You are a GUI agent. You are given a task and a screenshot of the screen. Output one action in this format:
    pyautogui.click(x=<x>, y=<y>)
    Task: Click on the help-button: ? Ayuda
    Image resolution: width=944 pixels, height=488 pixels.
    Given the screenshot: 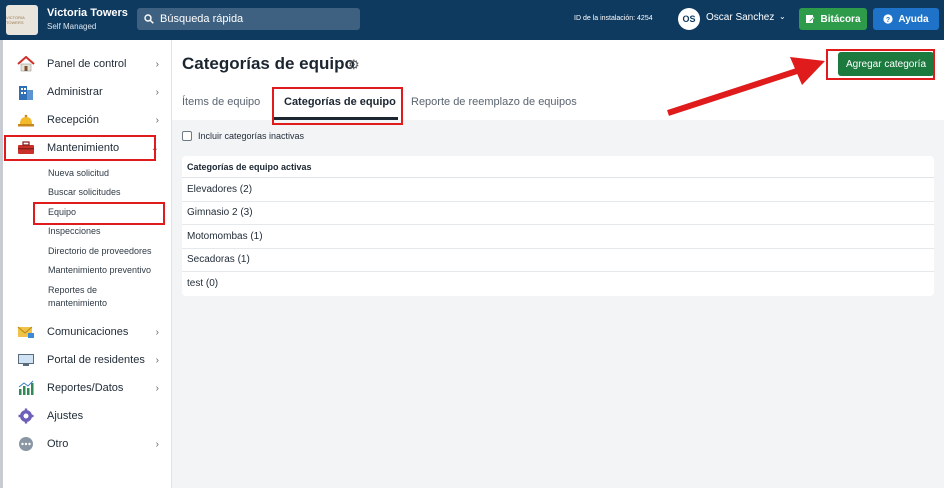 What is the action you would take?
    pyautogui.click(x=906, y=19)
    